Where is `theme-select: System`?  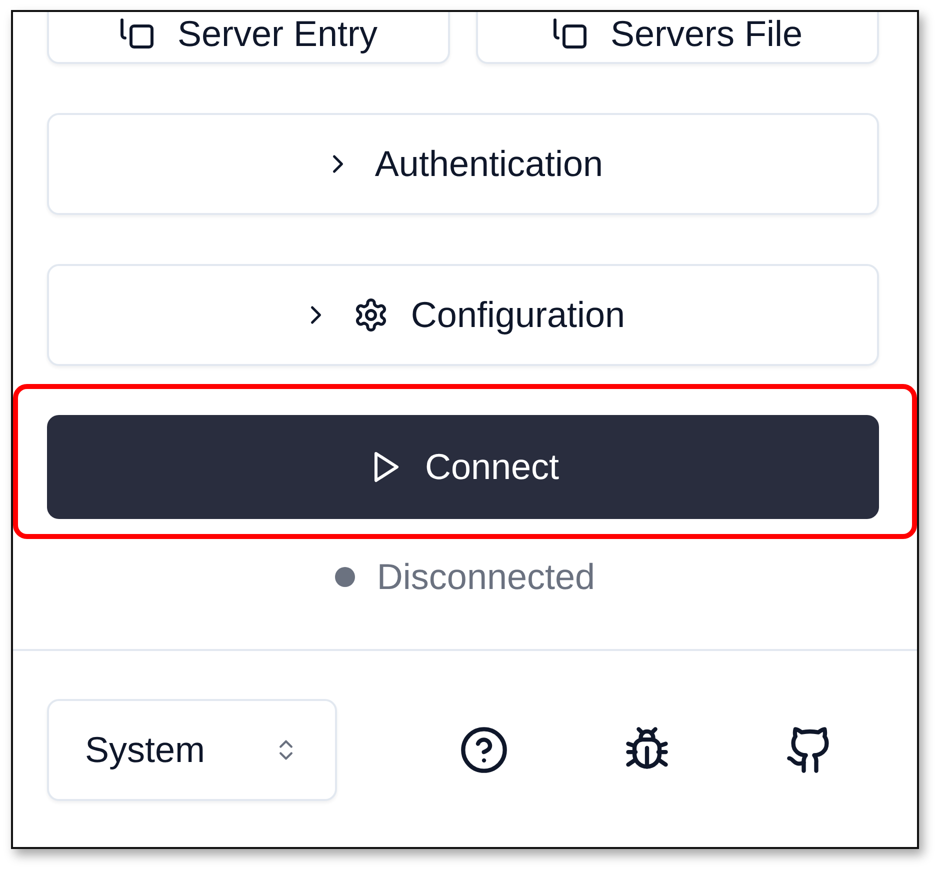 theme-select: System is located at coordinates (192, 750).